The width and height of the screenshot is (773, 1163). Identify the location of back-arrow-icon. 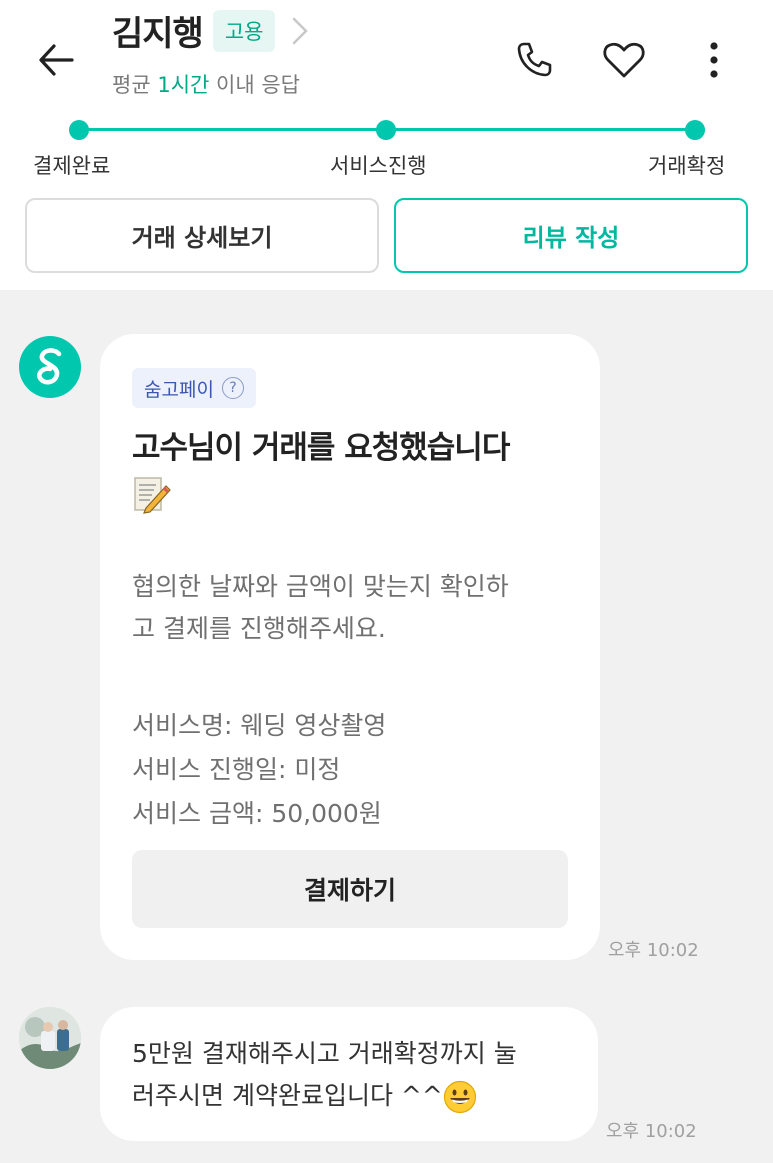
(56, 60).